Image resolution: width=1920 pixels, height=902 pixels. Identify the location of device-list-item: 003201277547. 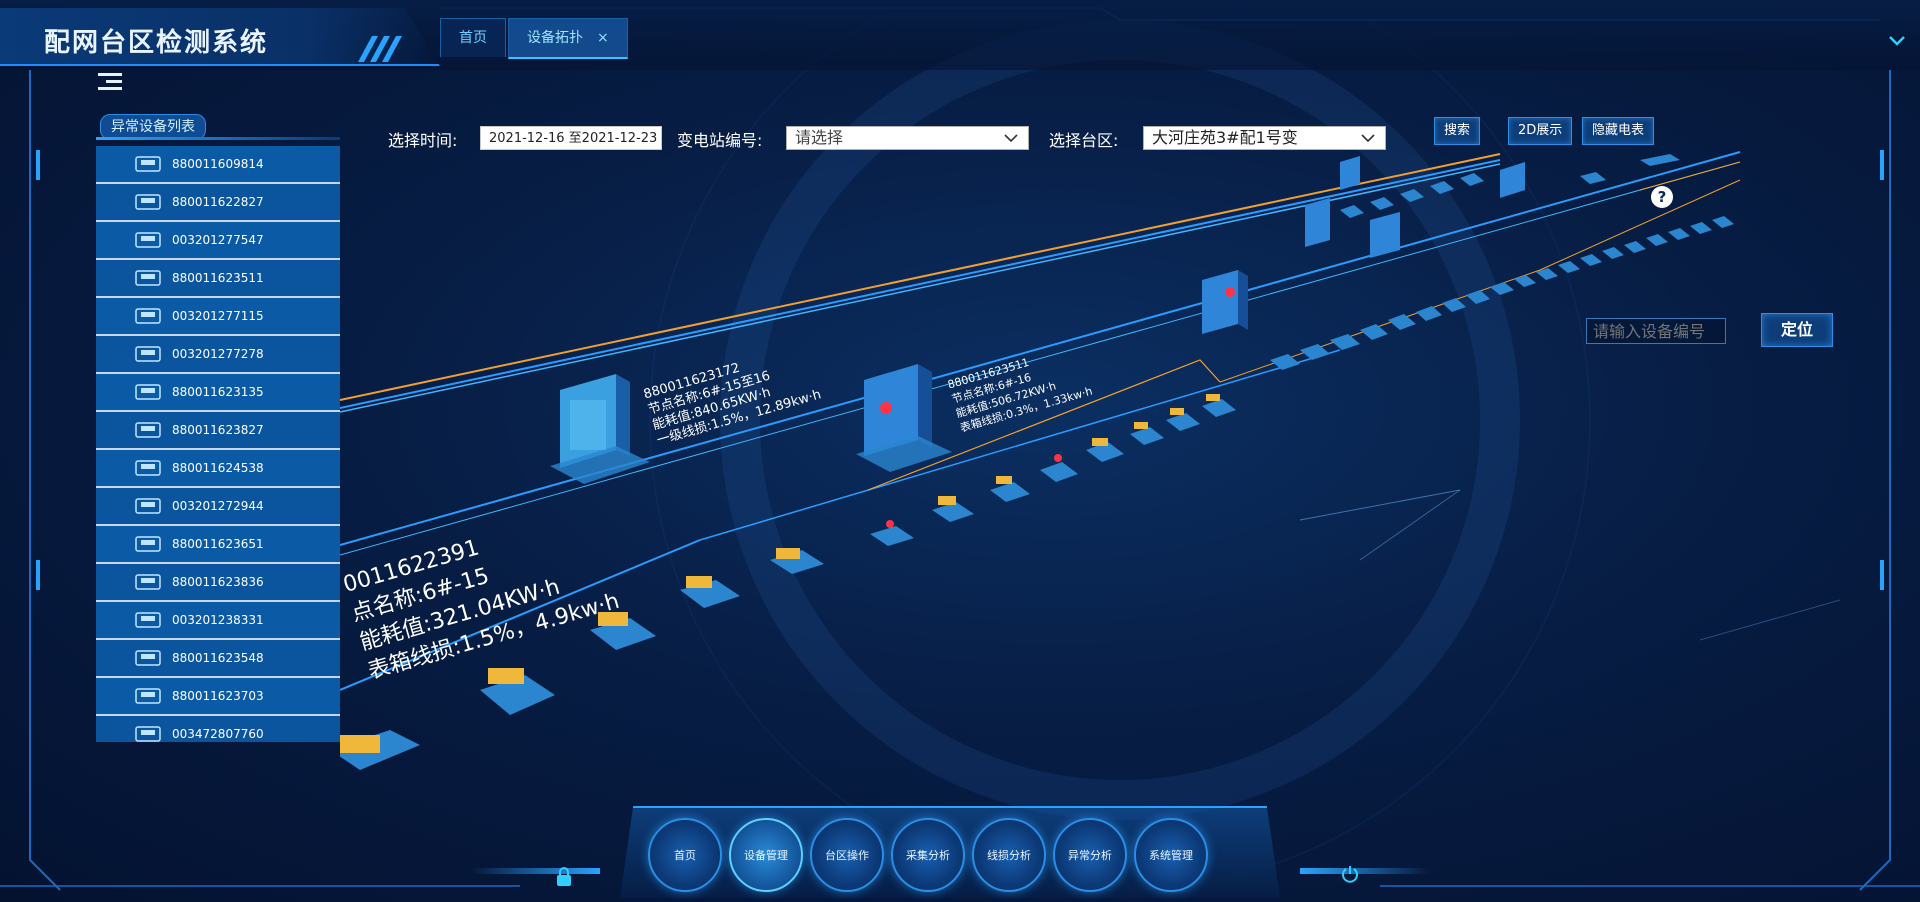
(218, 241).